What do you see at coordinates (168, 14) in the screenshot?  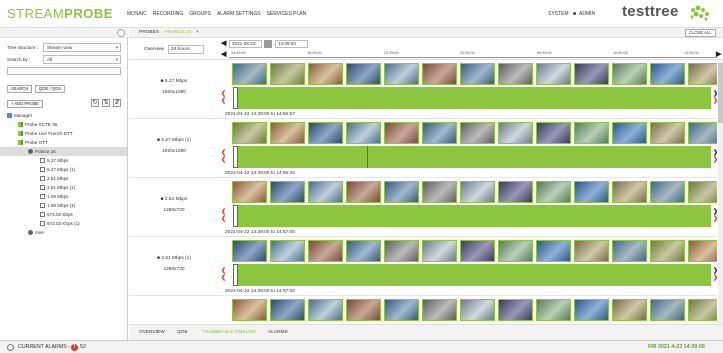 I see `nav-recording: RECORDING` at bounding box center [168, 14].